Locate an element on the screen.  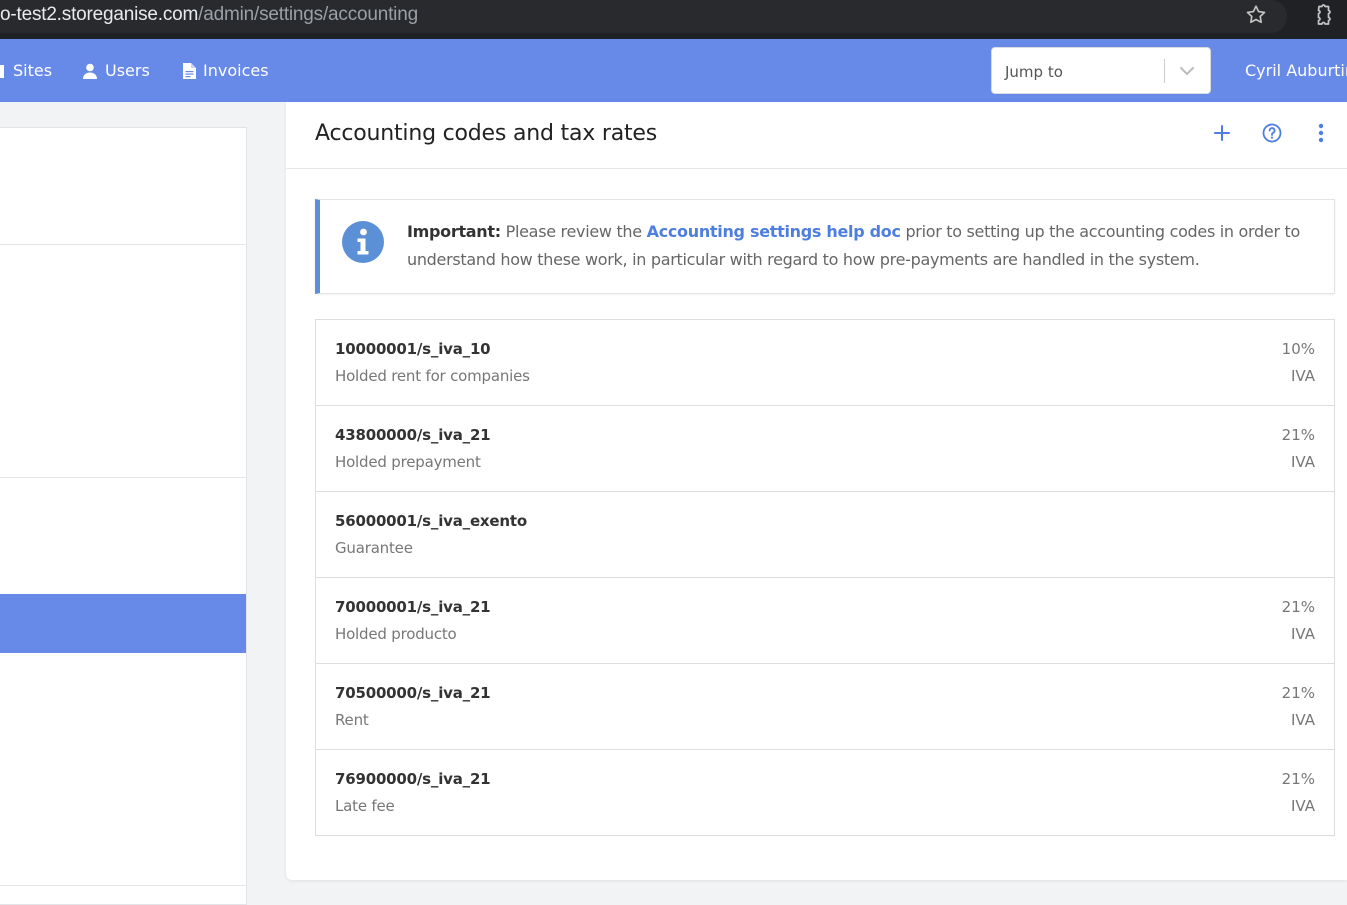
divider is located at coordinates (1164, 71).